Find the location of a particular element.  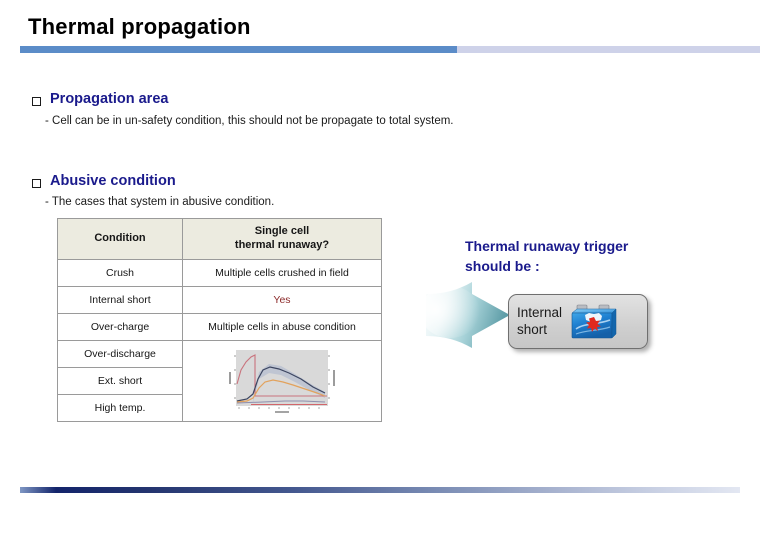

table-row: Over-discharge is located at coordinates (219, 381).